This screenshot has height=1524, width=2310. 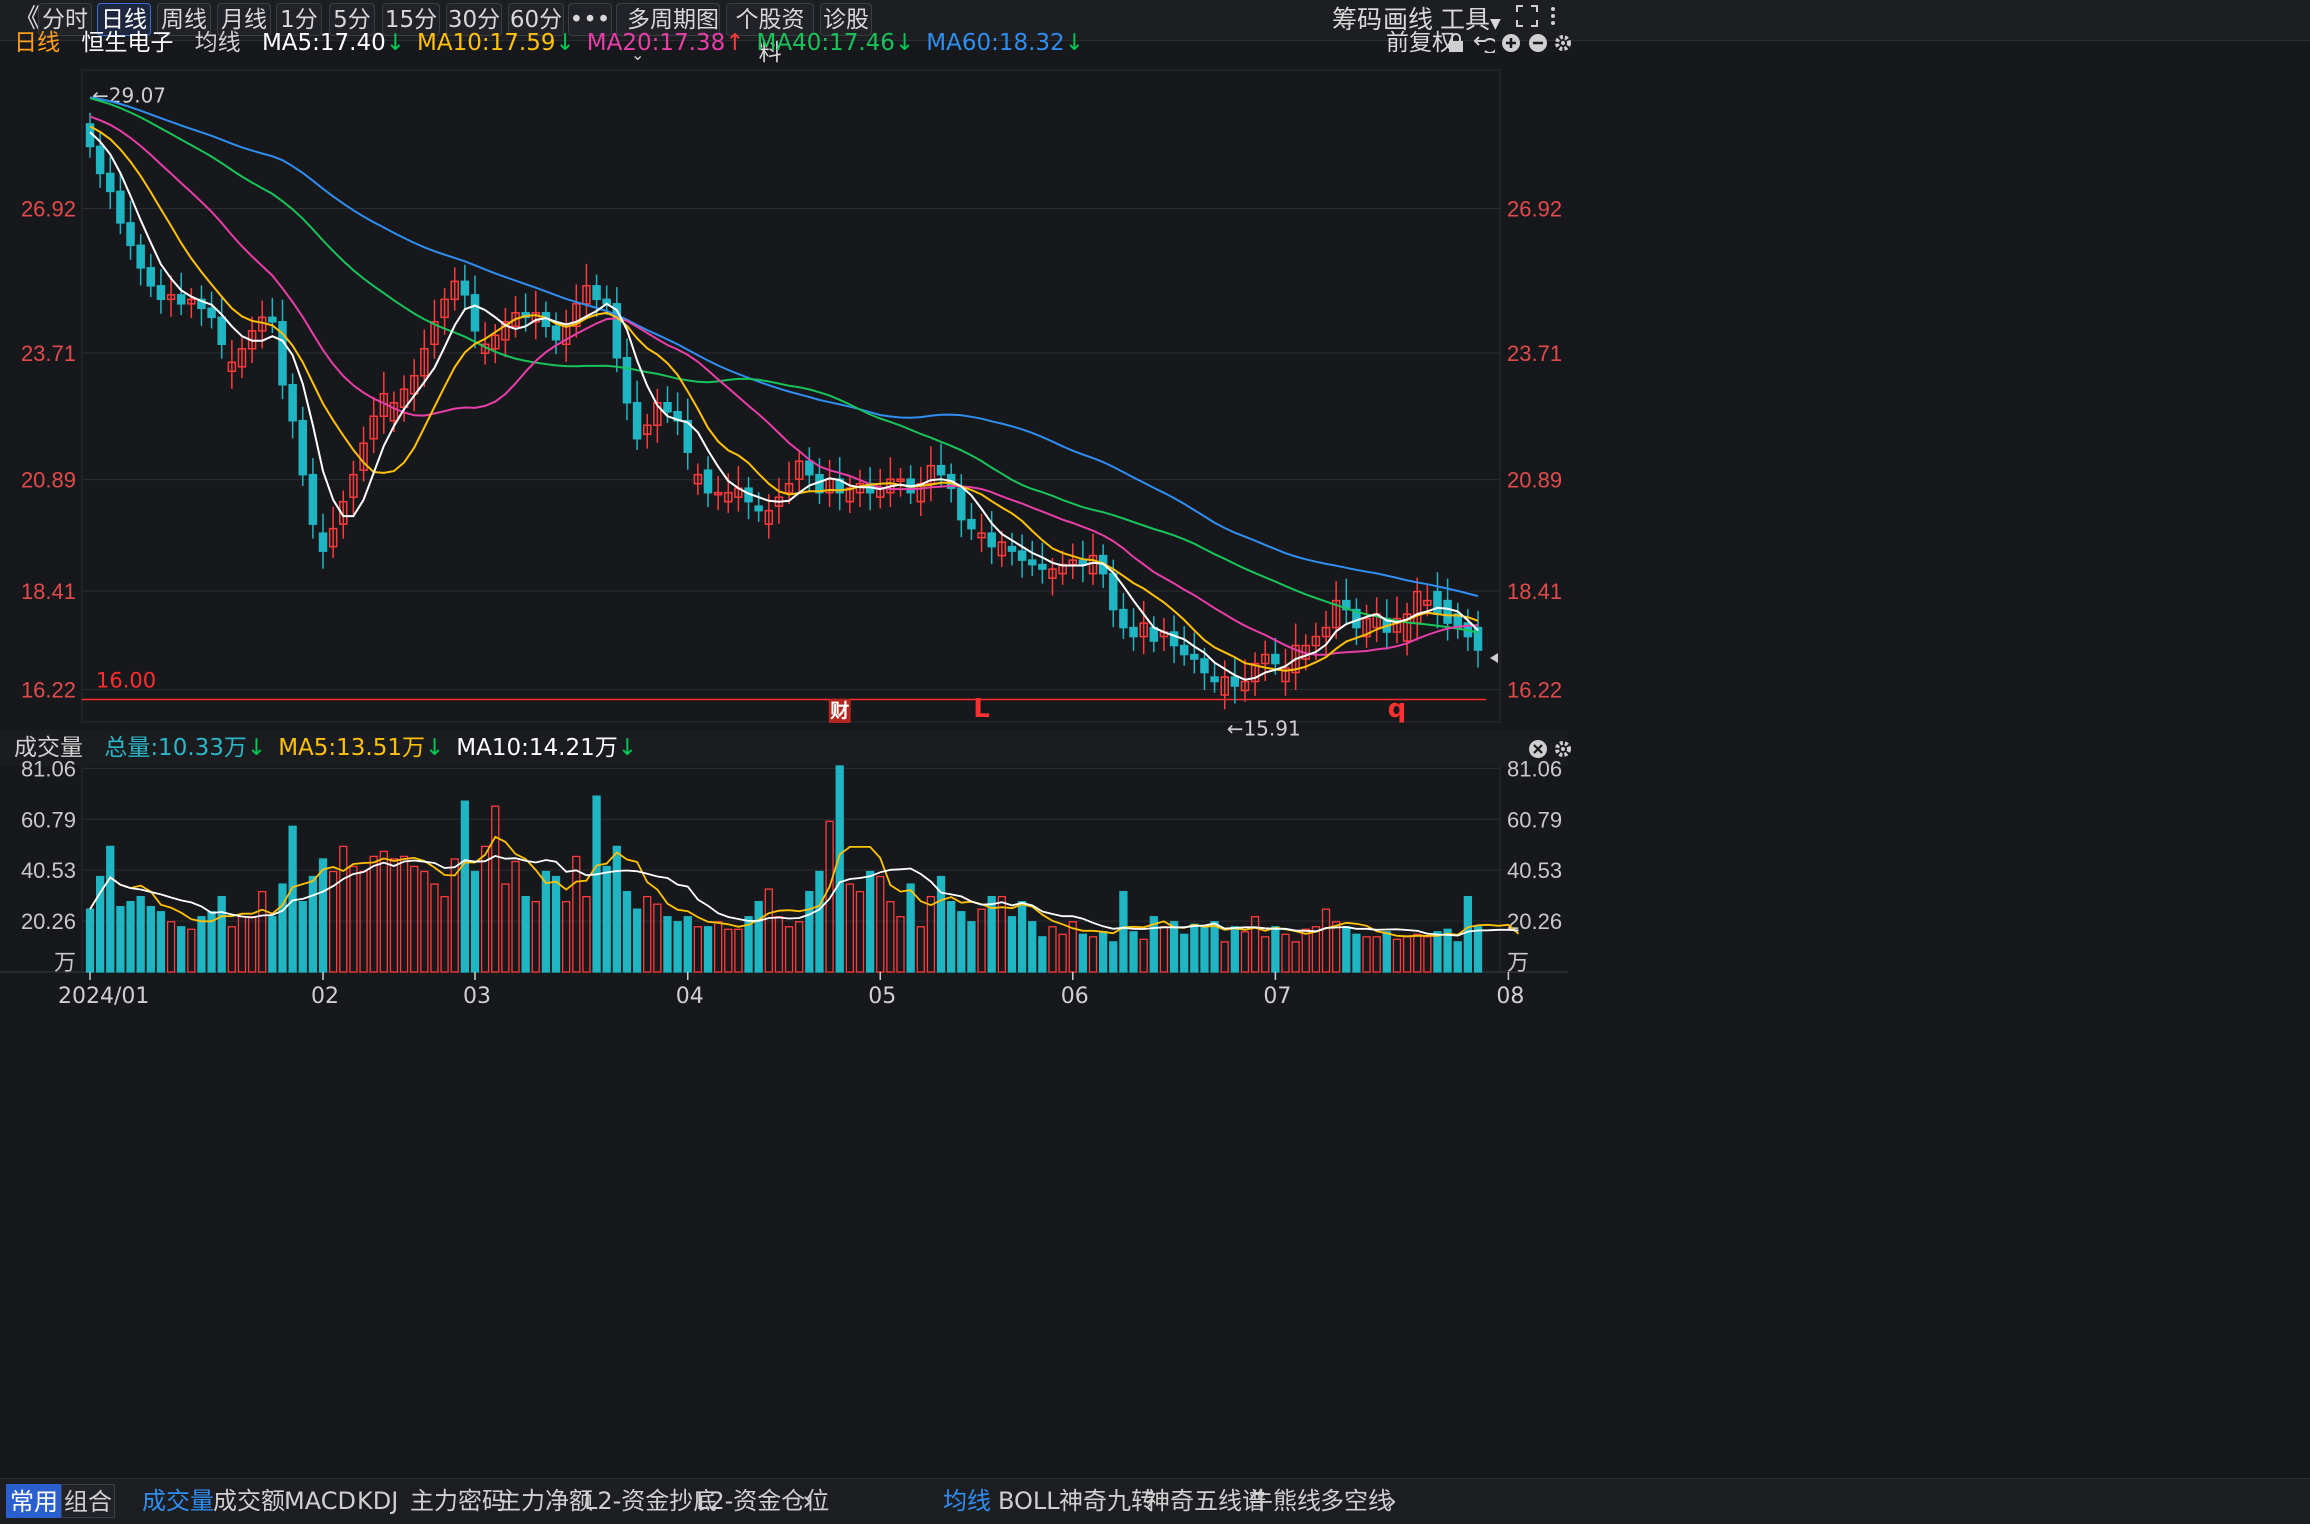 I want to click on price-tick-label-right: 16.22, so click(x=1534, y=690).